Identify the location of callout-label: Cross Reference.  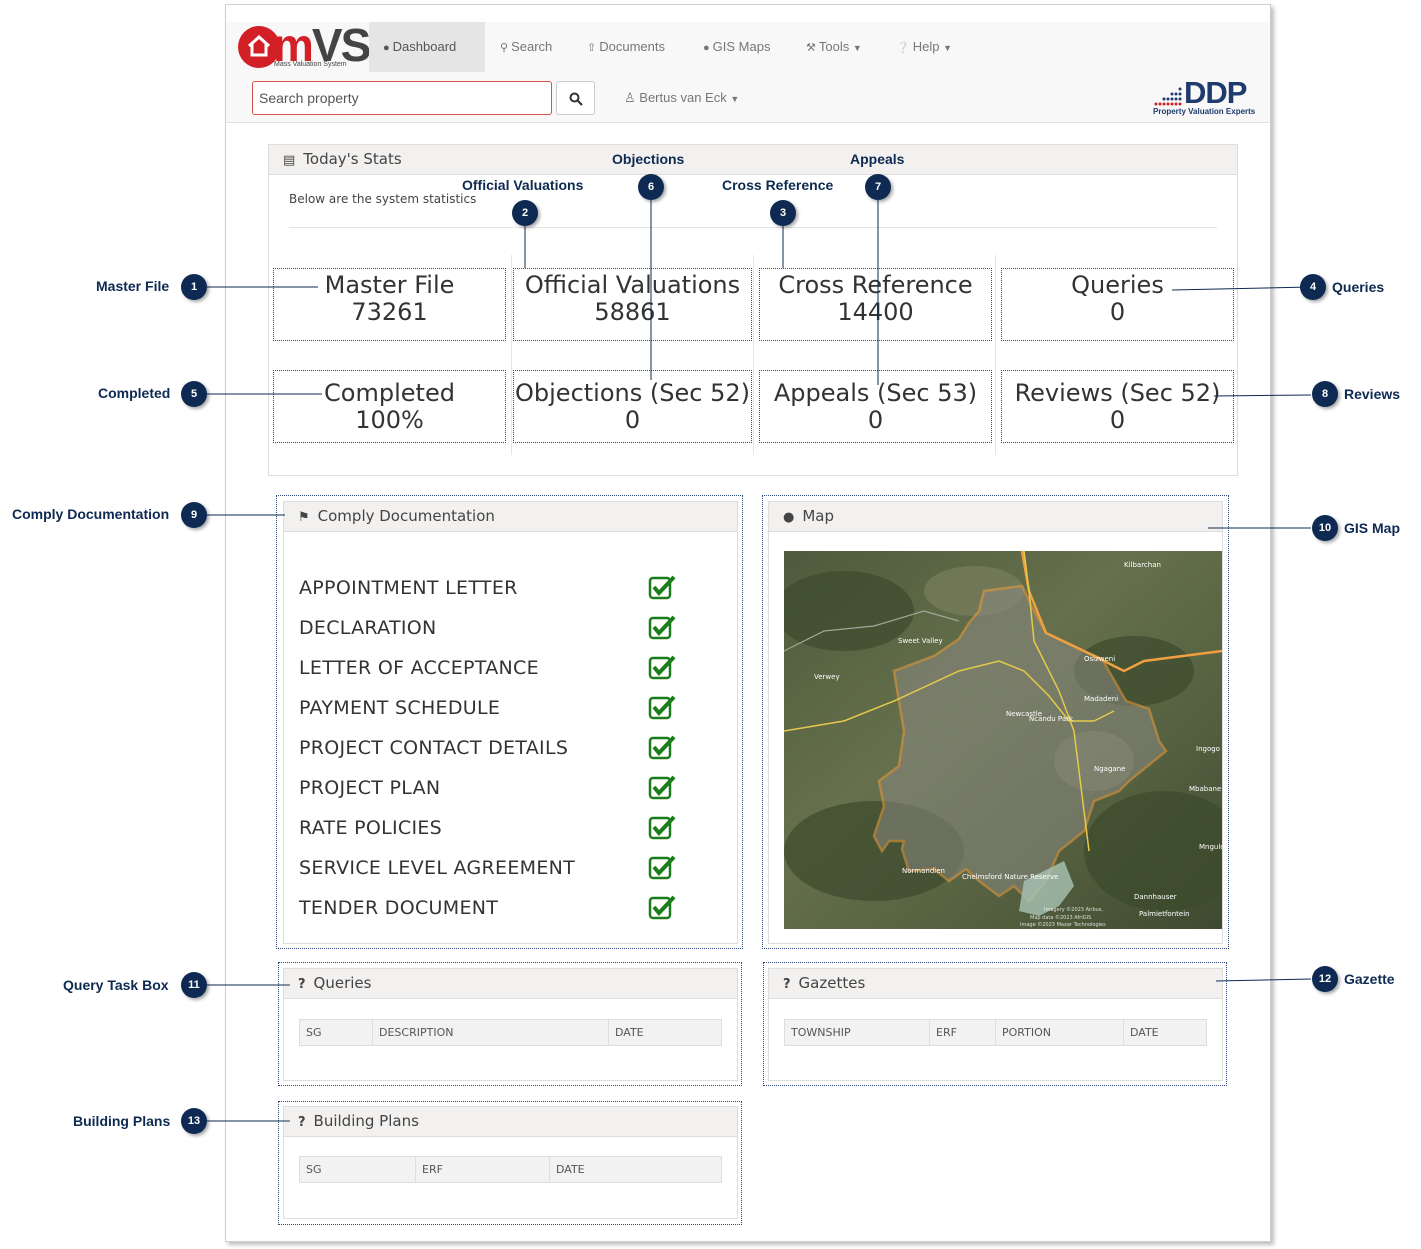
(778, 185).